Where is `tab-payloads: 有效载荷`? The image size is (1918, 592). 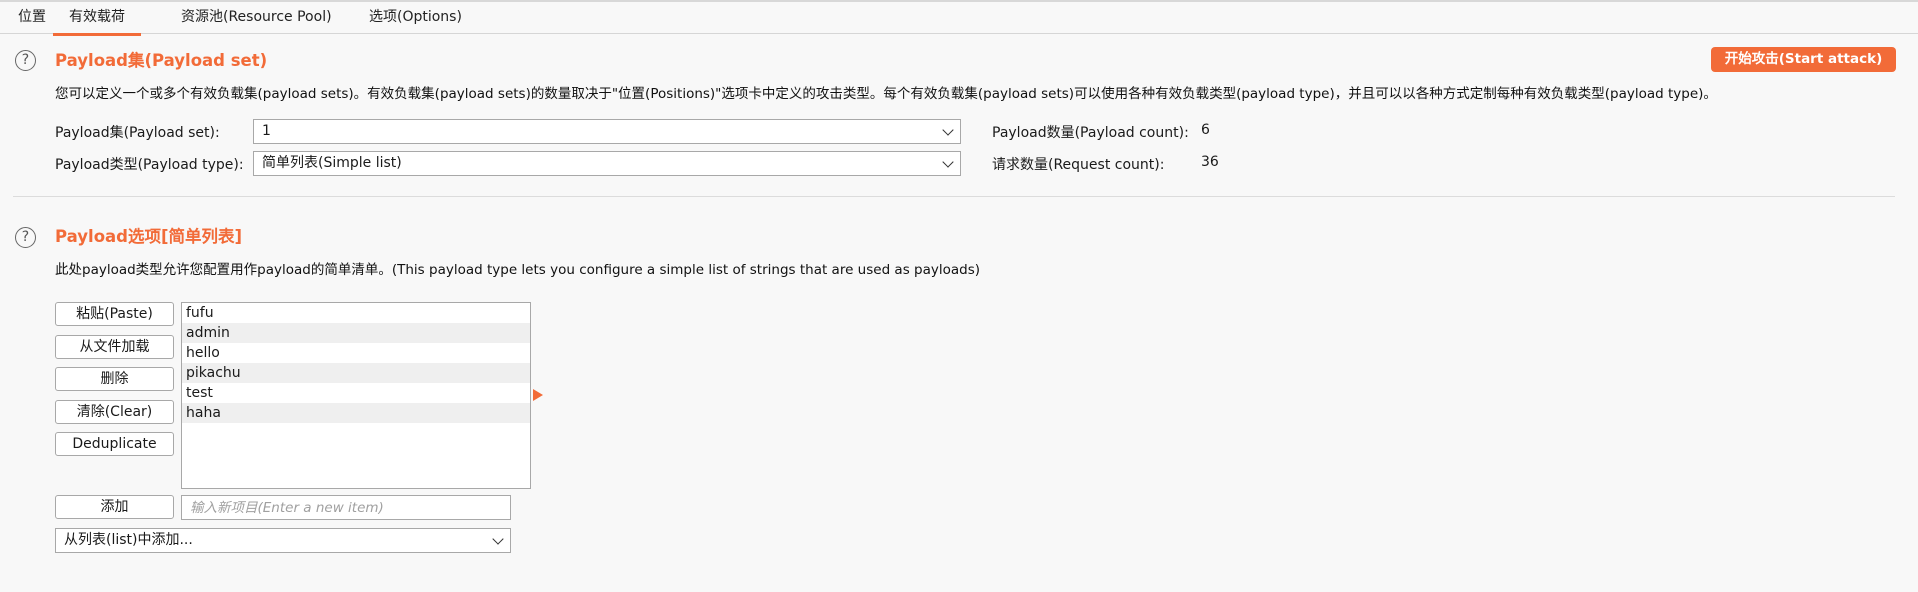 tab-payloads: 有效载荷 is located at coordinates (97, 19).